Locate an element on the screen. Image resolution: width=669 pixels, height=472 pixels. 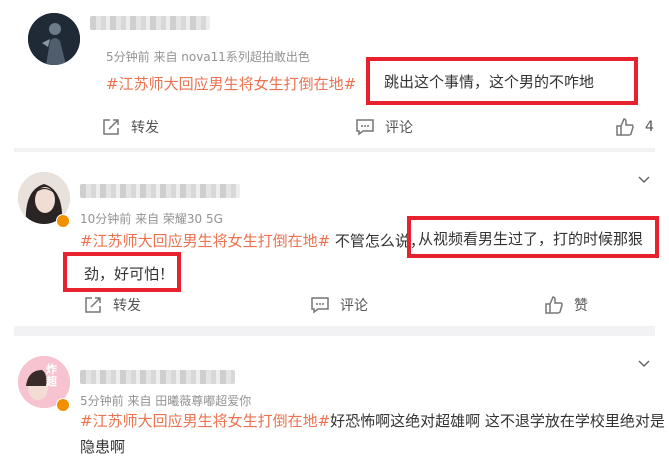
like-button: 赞 is located at coordinates (566, 305).